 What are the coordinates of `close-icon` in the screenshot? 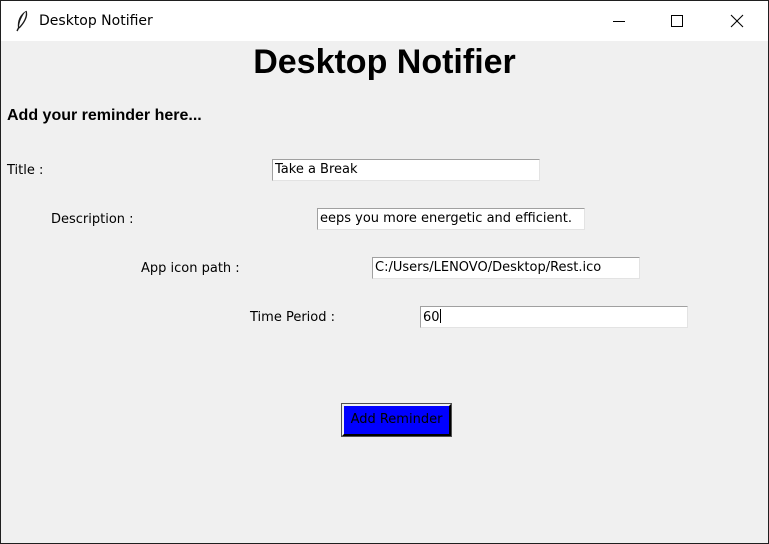 It's located at (737, 21).